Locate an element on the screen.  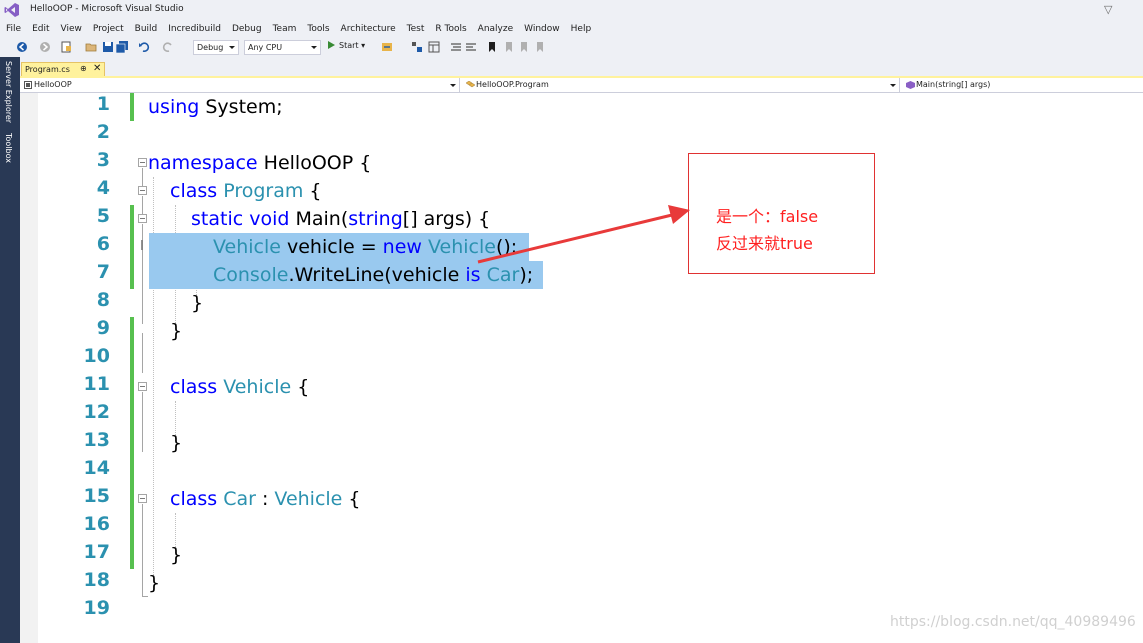
code-type: Car is located at coordinates (236, 499).